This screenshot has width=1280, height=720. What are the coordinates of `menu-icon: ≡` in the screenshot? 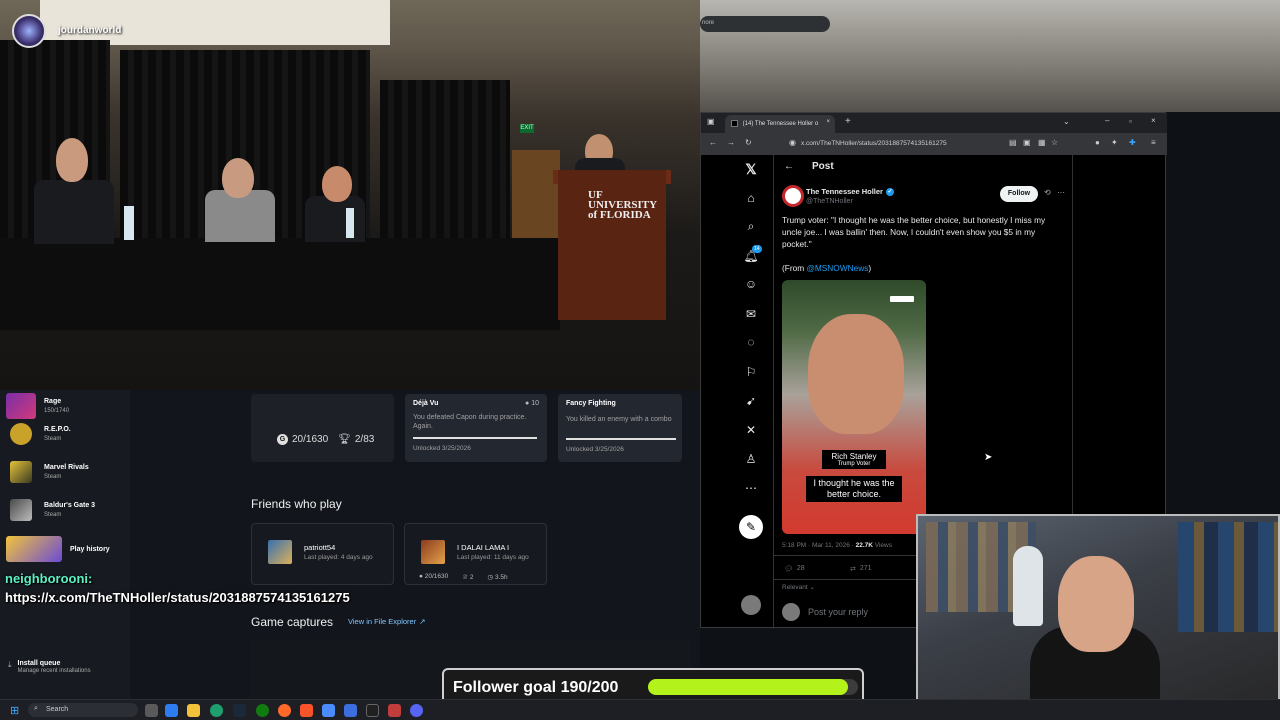 It's located at (1153, 142).